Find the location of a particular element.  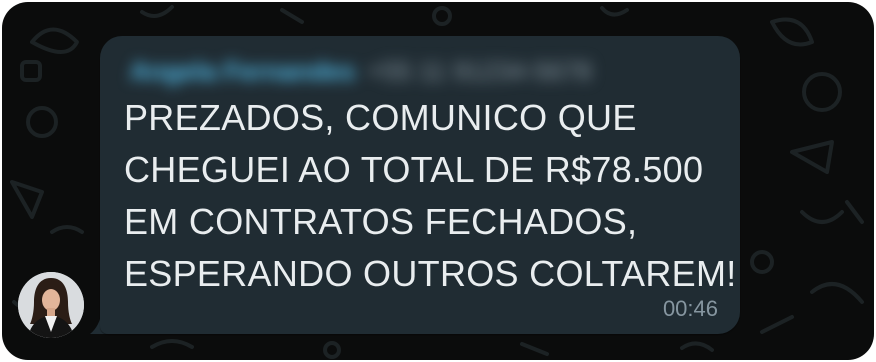

sender-phone: +55 11 91234-5678 is located at coordinates (479, 70).